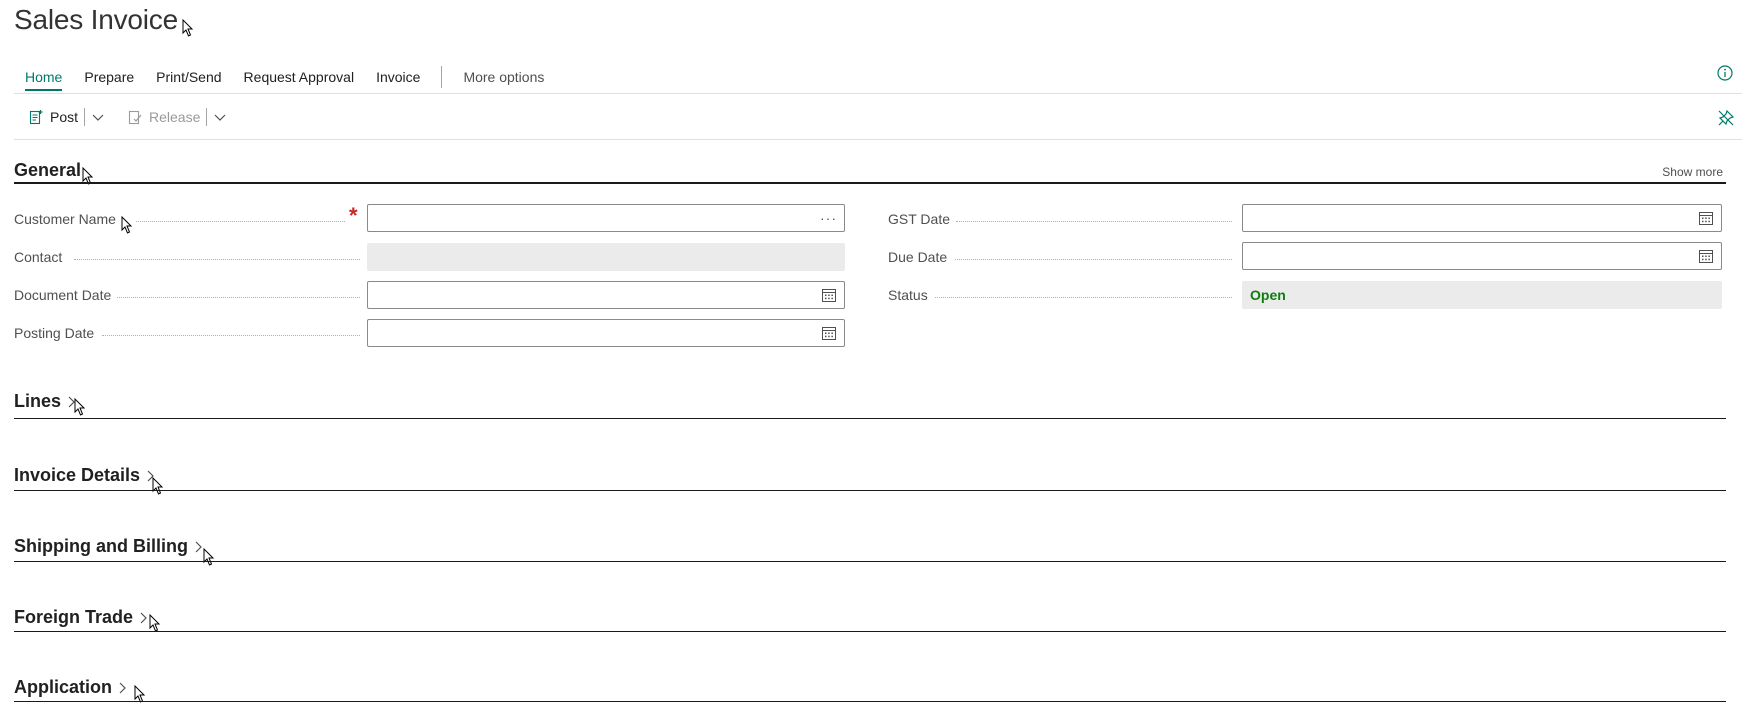  Describe the element at coordinates (38, 401) in the screenshot. I see `section-lines-title: Lines` at that location.